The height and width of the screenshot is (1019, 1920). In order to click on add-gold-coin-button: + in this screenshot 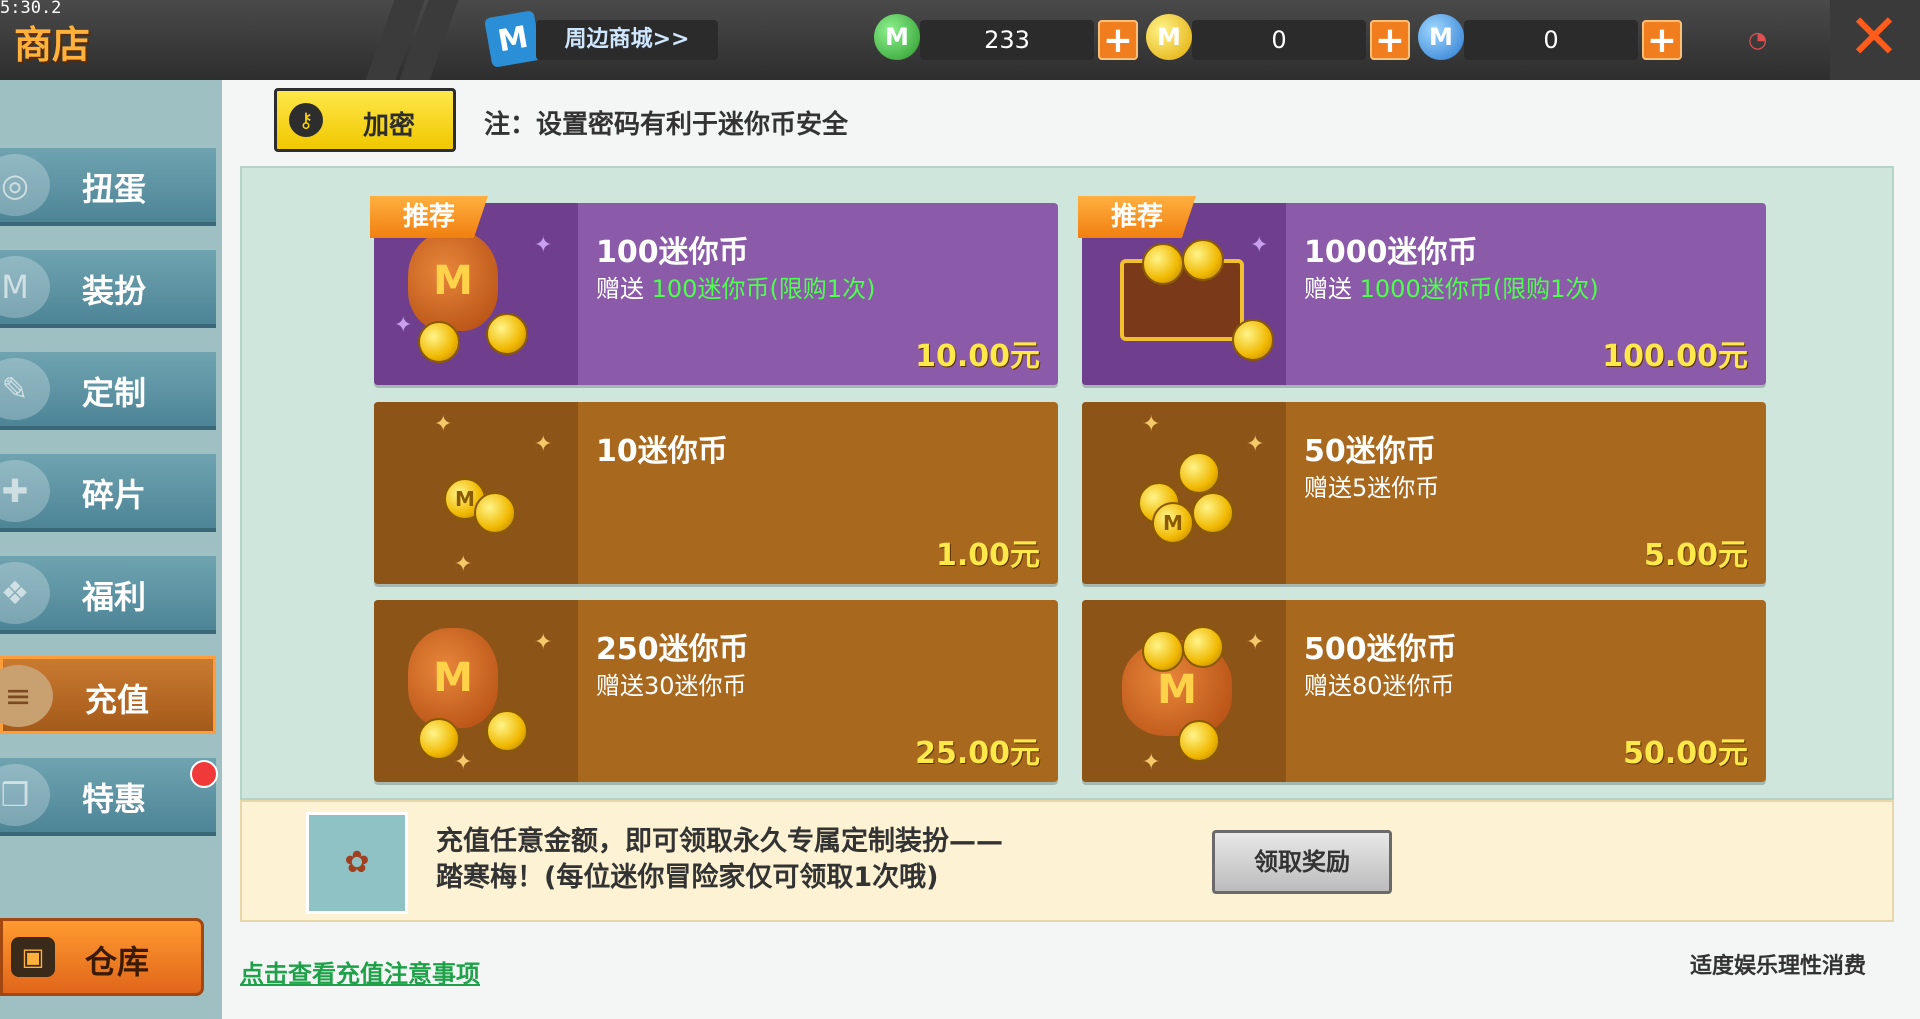, I will do `click(1390, 40)`.